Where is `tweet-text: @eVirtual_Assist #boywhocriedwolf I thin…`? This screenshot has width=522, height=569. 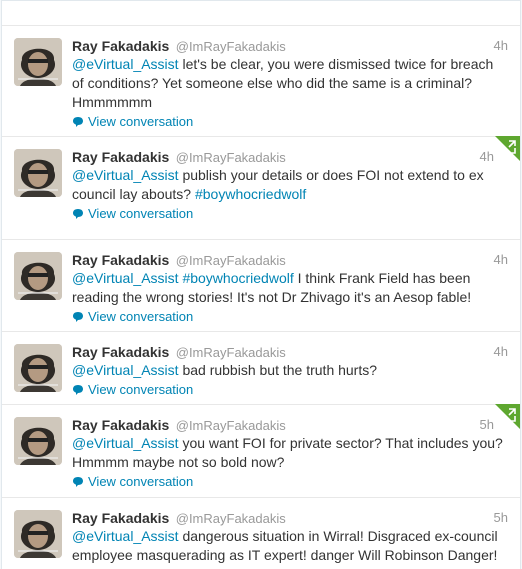
tweet-text: @eVirtual_Assist #boywhocriedwolf I thin… is located at coordinates (290, 288).